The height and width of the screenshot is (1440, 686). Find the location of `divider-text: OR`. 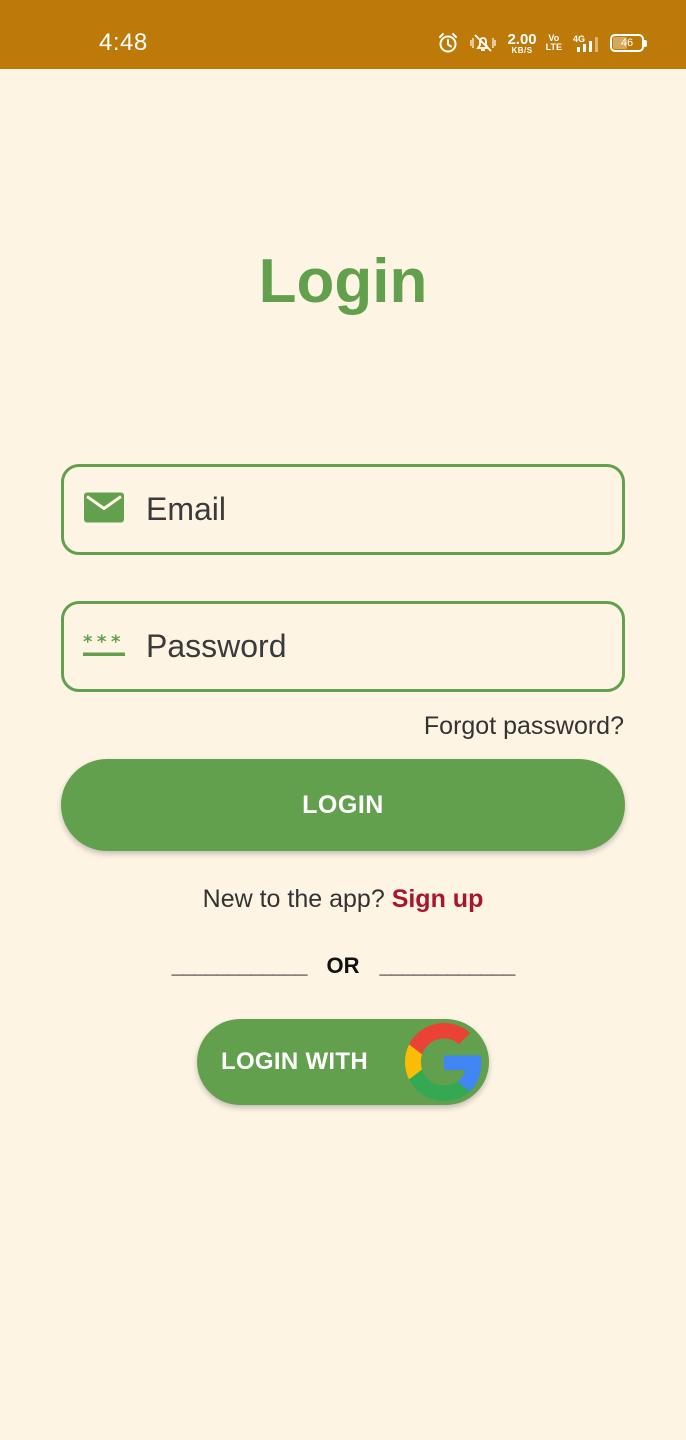

divider-text: OR is located at coordinates (343, 965).